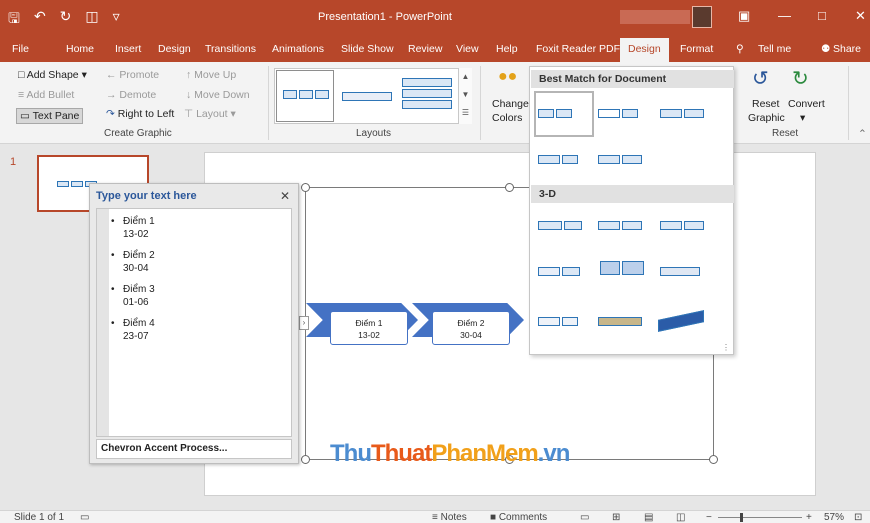 This screenshot has width=870, height=523. Describe the element at coordinates (741, 517) in the screenshot. I see `zoom-slider-thumb` at that location.